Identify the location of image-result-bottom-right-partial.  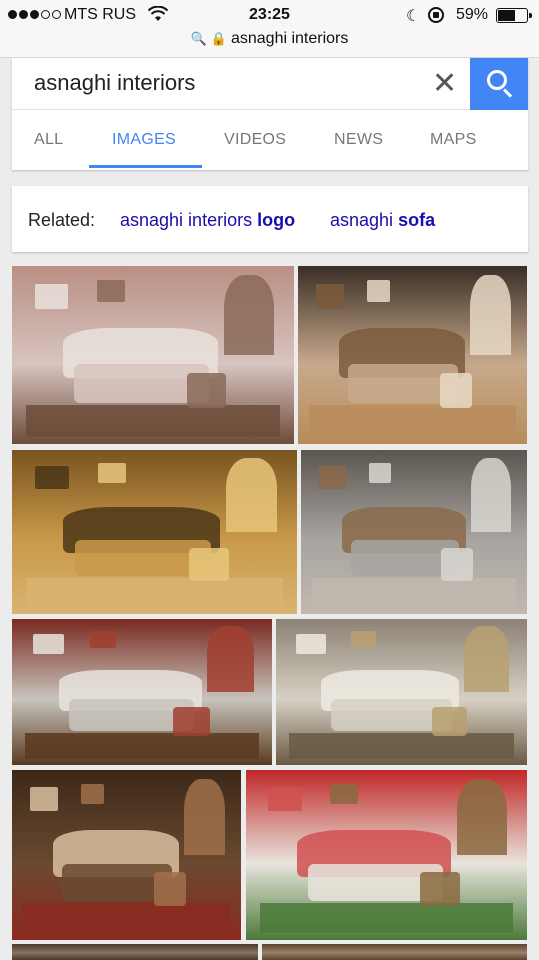
(394, 952).